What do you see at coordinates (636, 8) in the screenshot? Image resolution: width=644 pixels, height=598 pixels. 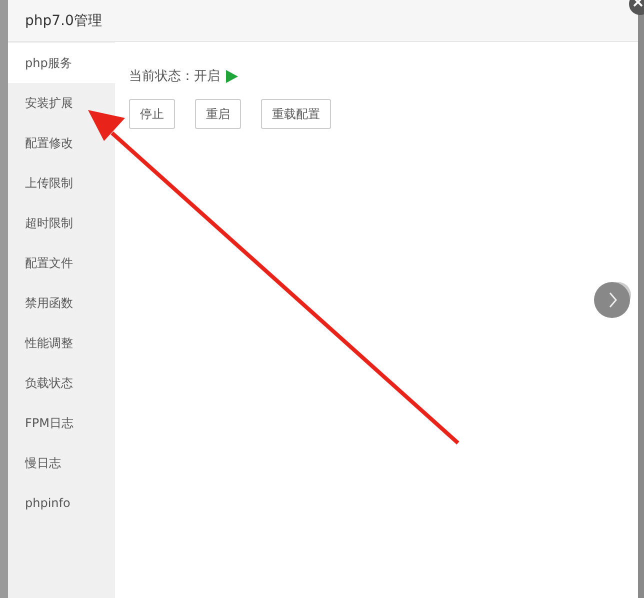 I see `close-icon` at bounding box center [636, 8].